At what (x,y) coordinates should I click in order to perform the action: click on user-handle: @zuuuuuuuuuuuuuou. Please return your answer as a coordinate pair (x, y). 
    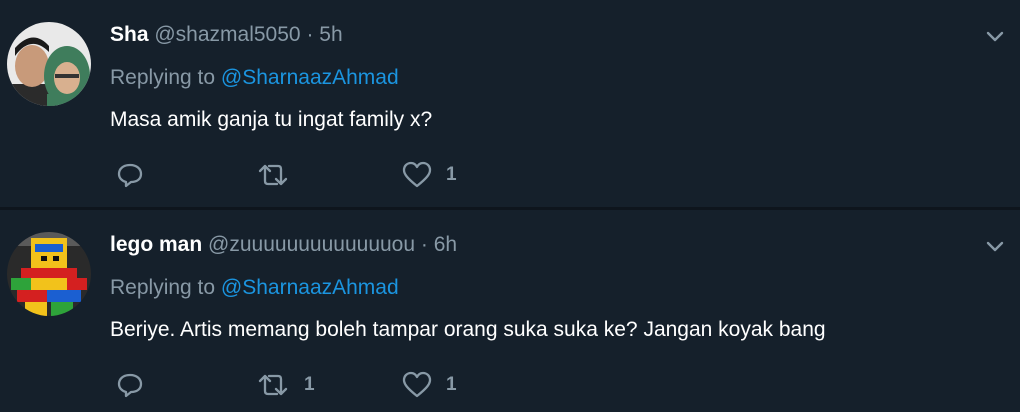
    Looking at the image, I should click on (311, 244).